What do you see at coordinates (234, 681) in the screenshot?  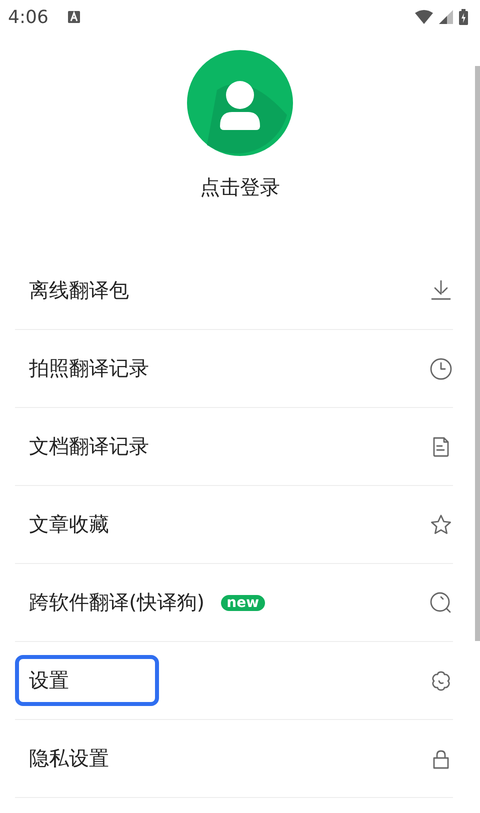 I see `menu-item: 设置` at bounding box center [234, 681].